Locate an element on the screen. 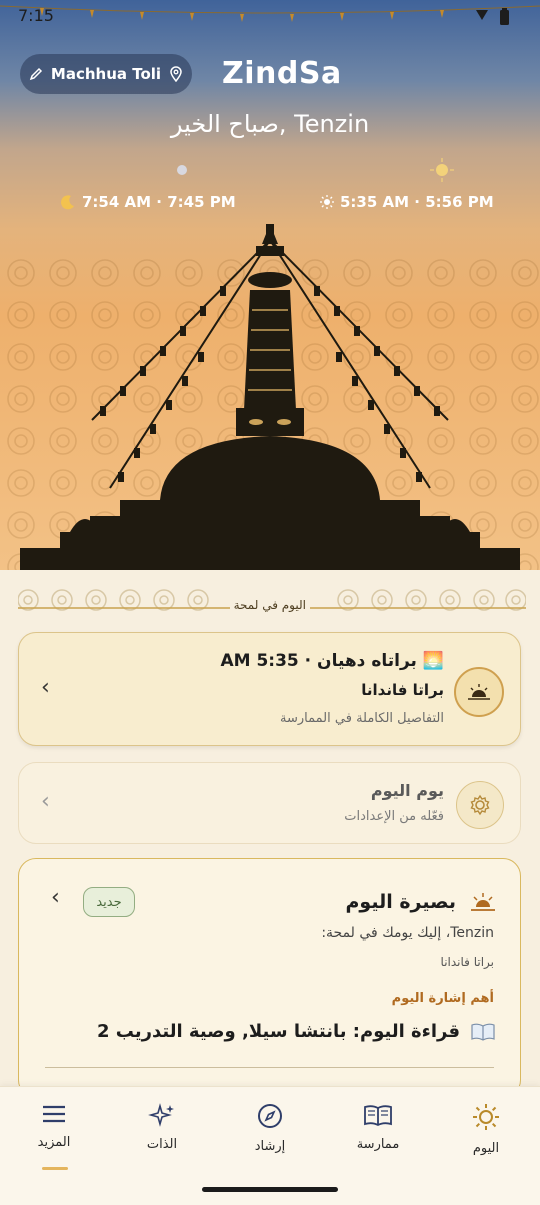 The image size is (540, 1205). open-book-icon is located at coordinates (483, 1032).